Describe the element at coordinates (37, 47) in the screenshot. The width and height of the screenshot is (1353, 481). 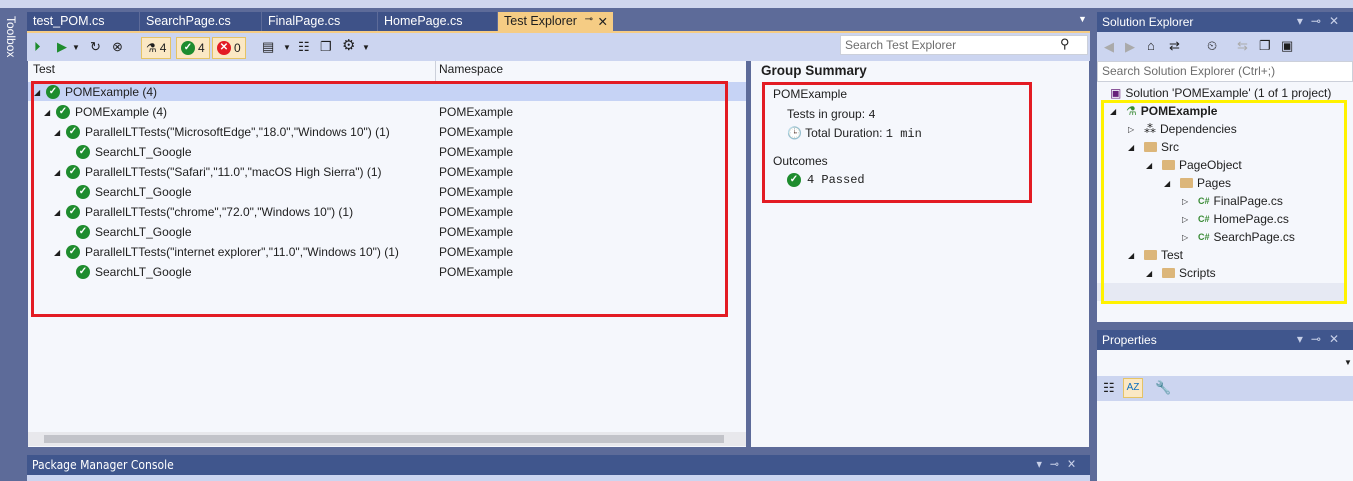
I see `run-all-icon: ⏵` at that location.